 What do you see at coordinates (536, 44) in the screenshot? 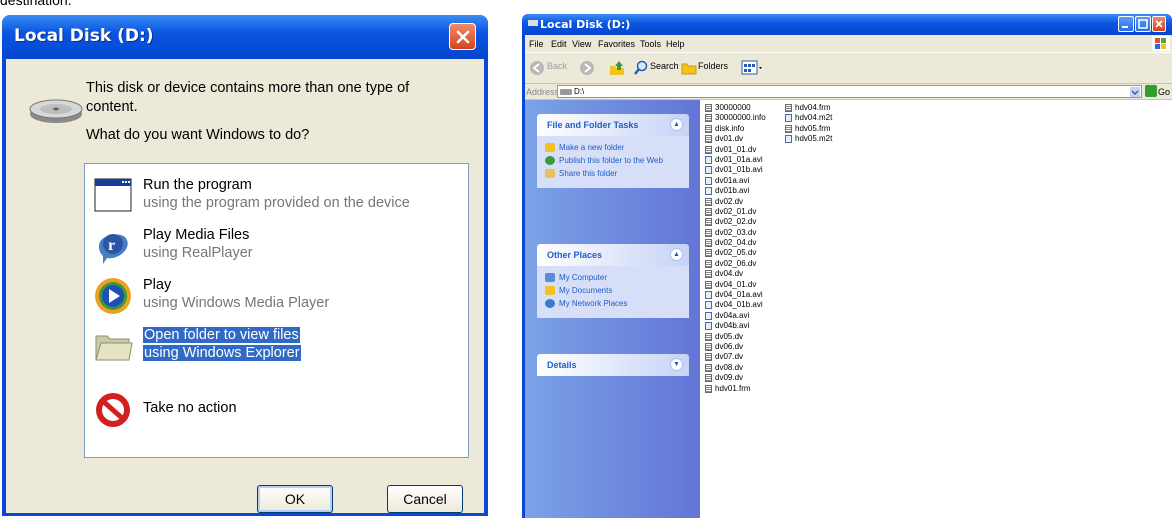
I see `menu-file: File` at bounding box center [536, 44].